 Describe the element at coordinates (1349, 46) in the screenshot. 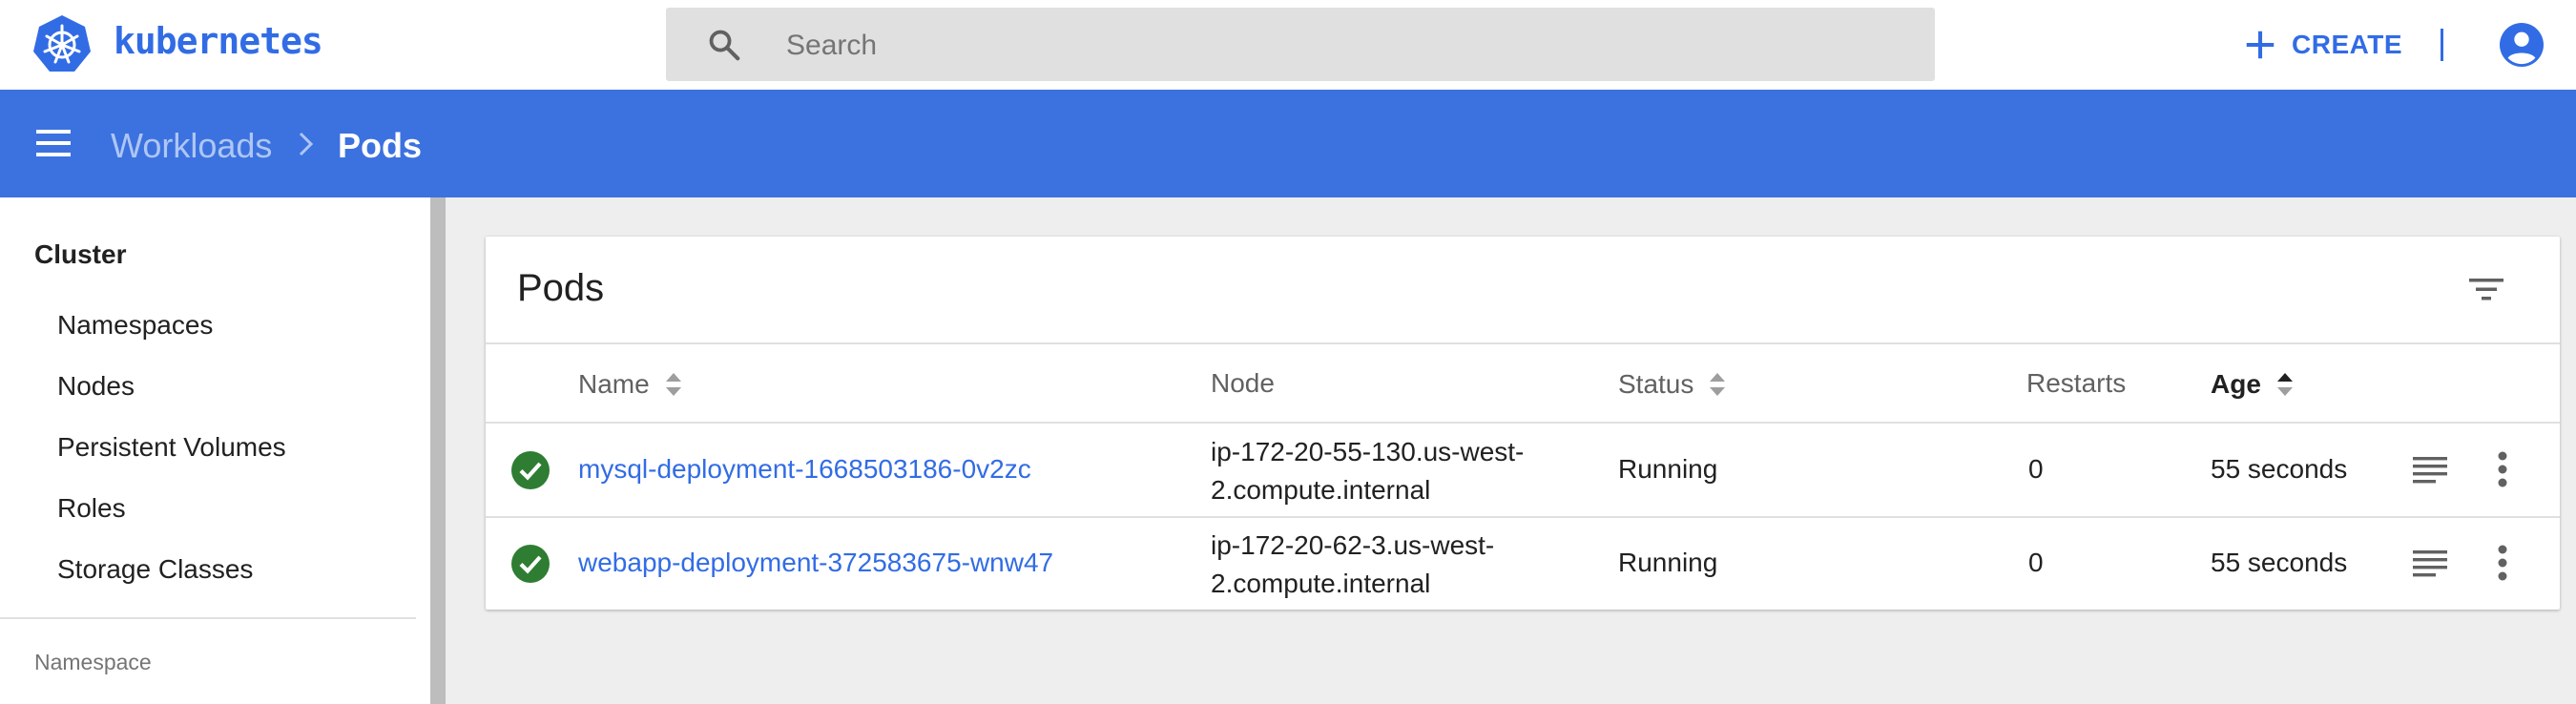

I see `search-input` at that location.